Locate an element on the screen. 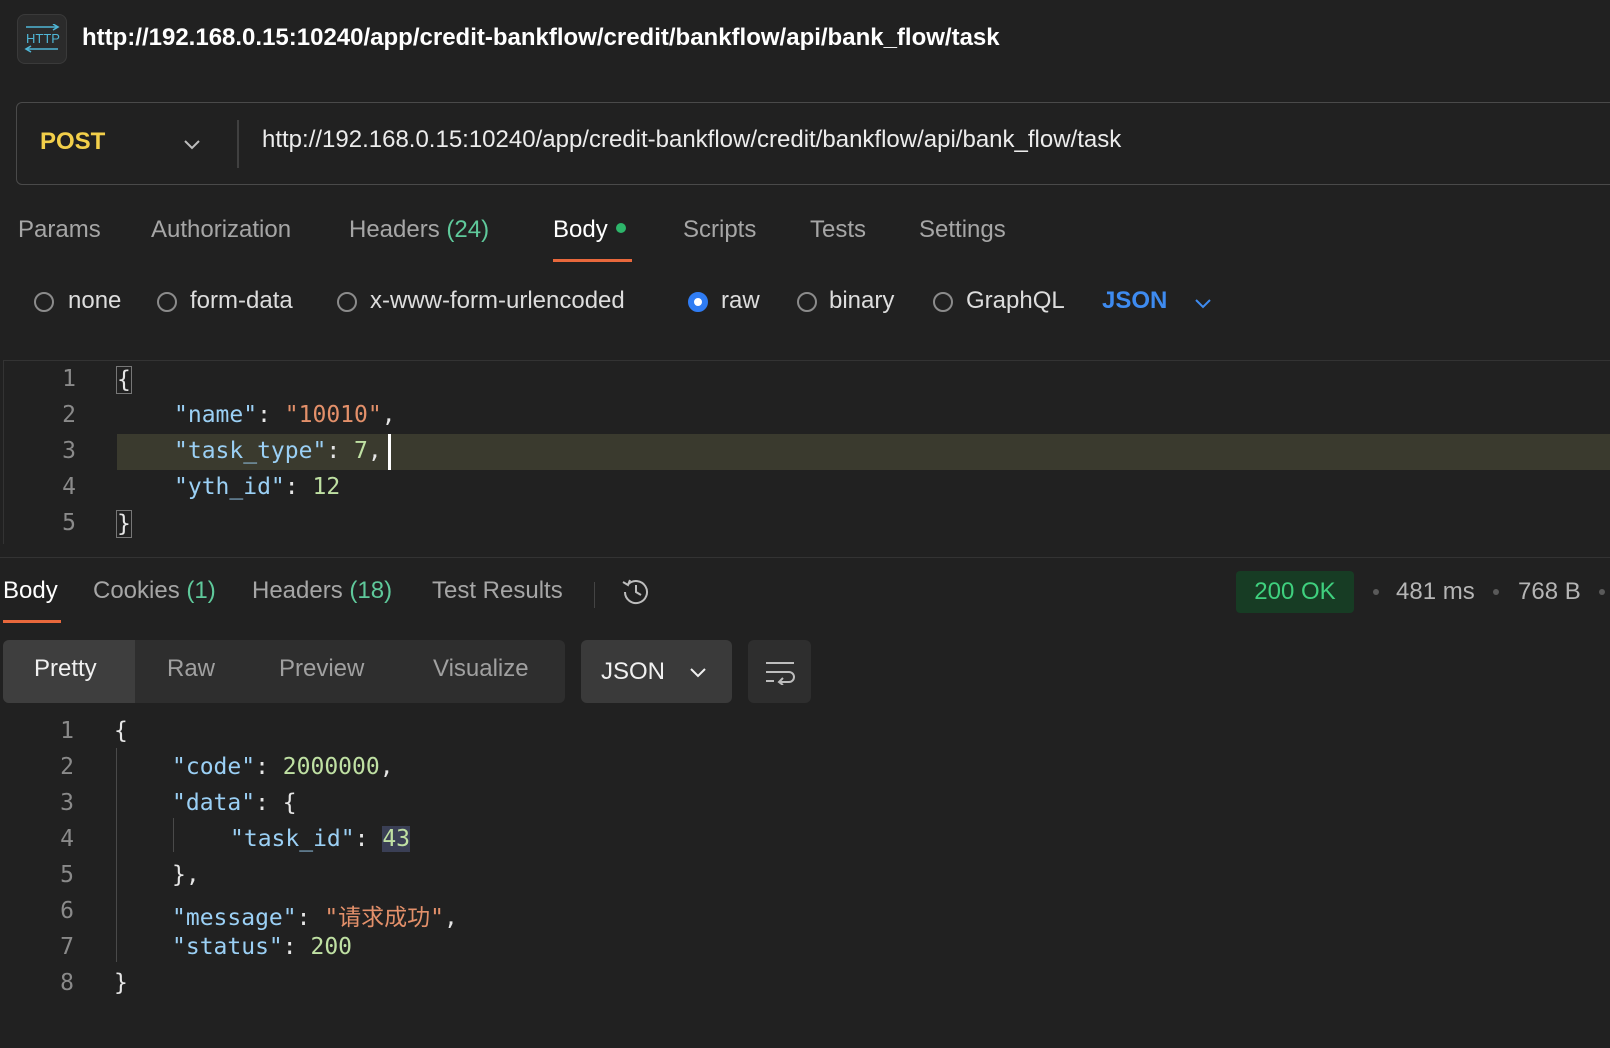  code-line: "code": 2000000, is located at coordinates (283, 767).